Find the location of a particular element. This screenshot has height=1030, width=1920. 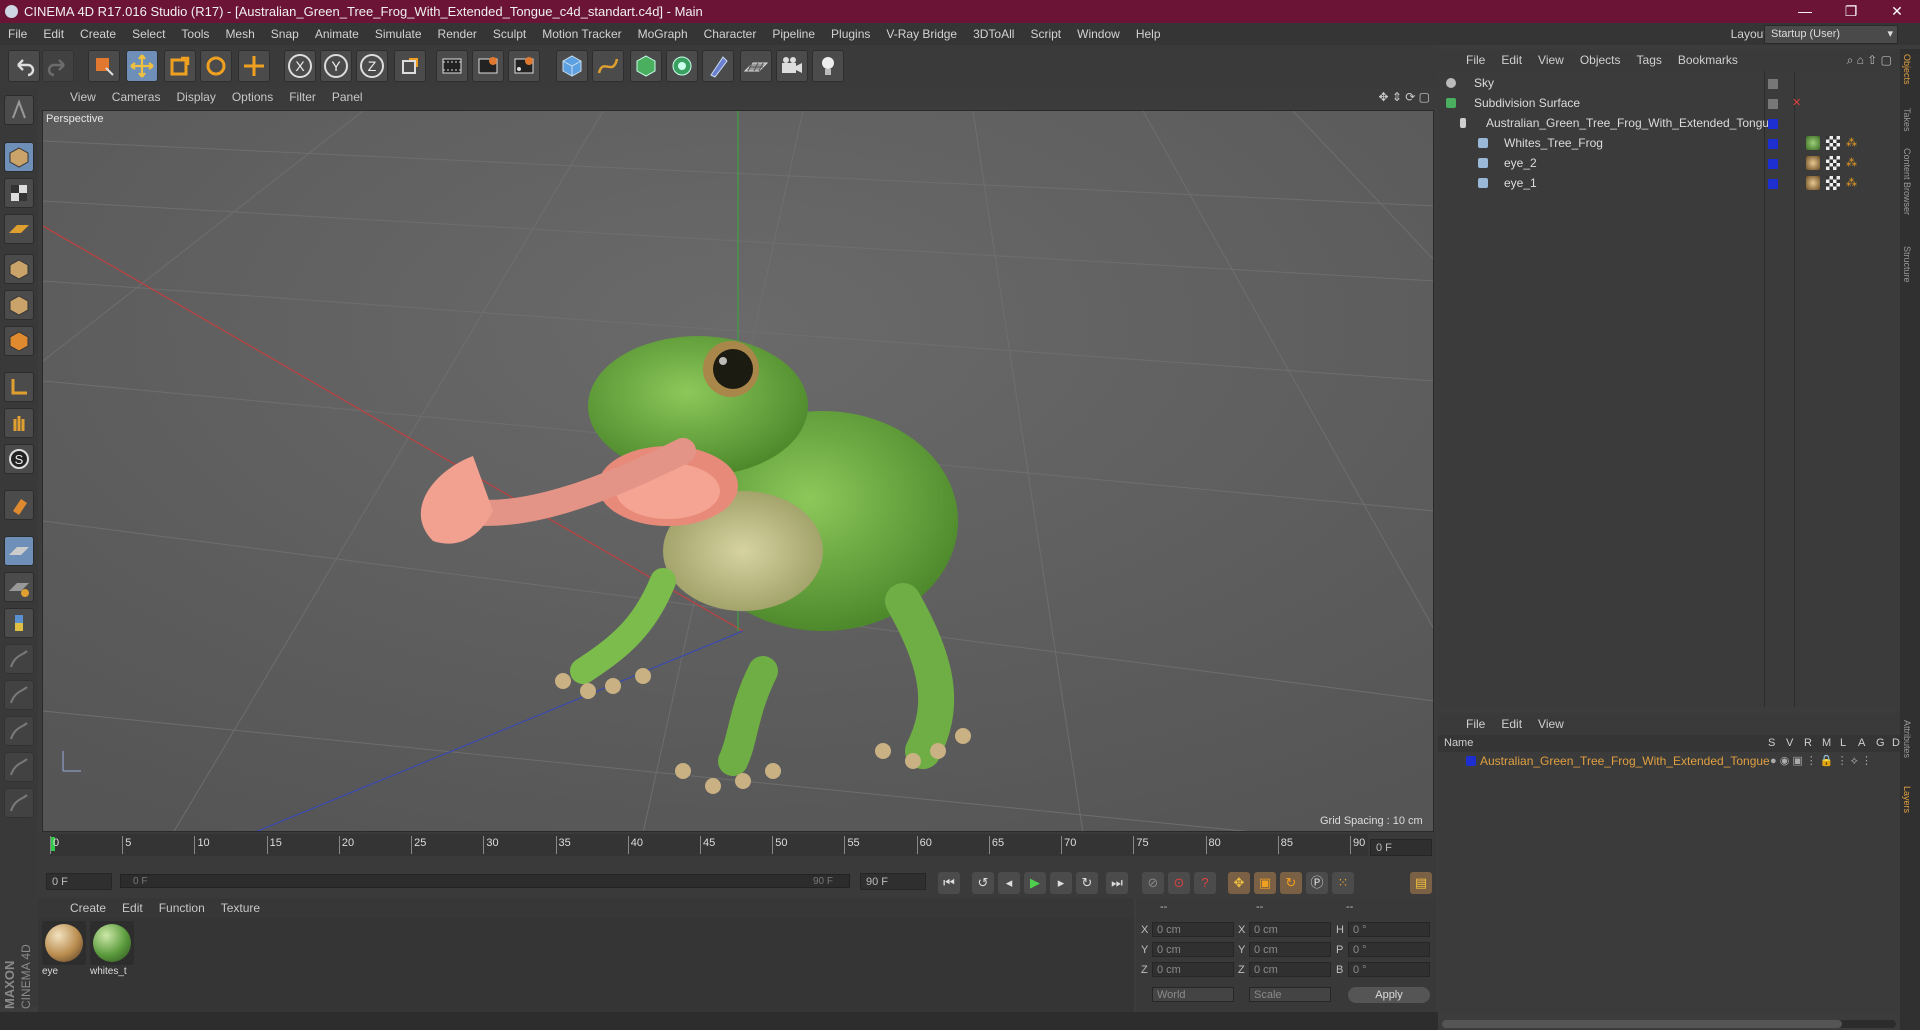

menu-plugins: Plugins is located at coordinates (850, 34).